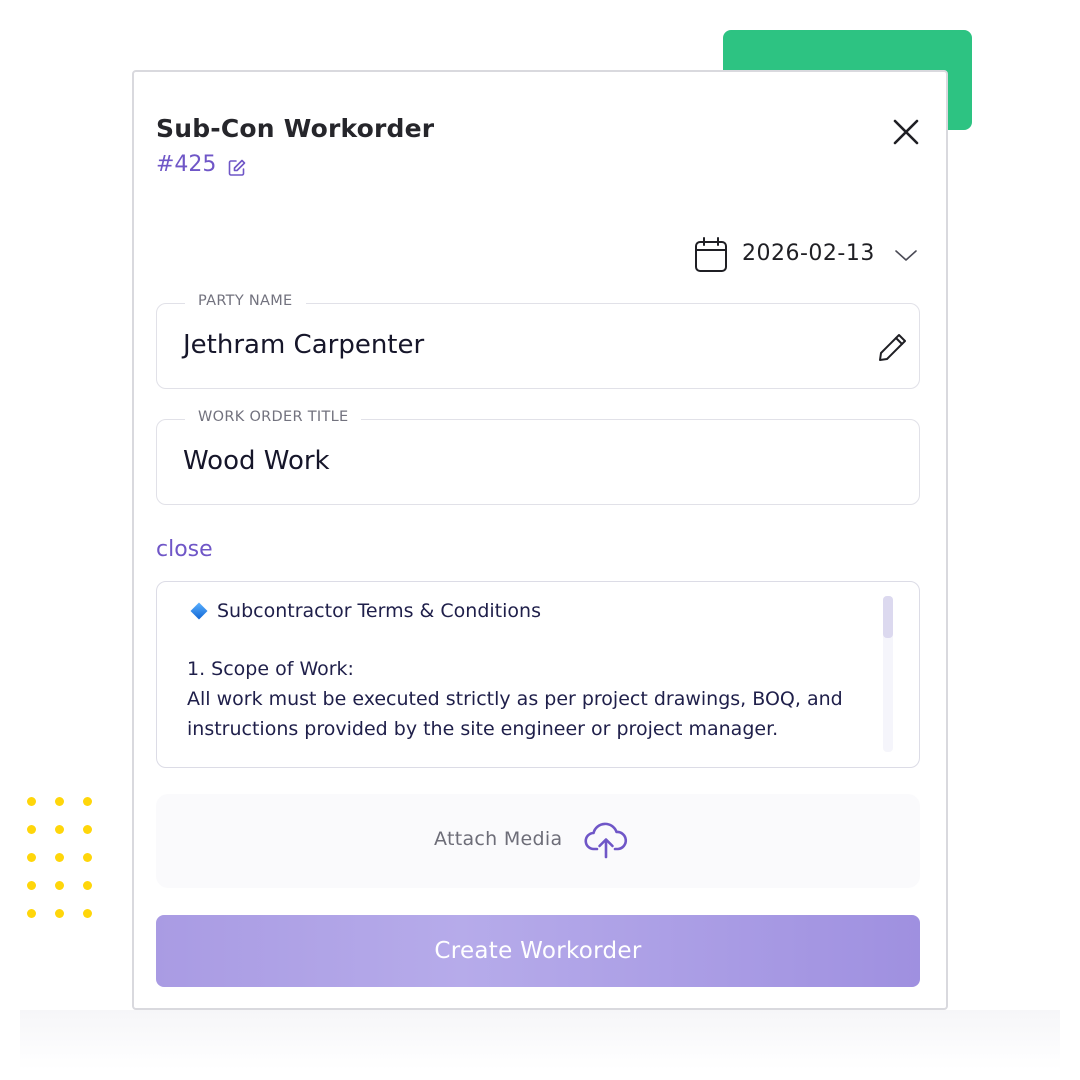 This screenshot has height=1080, width=1080. I want to click on terms-heading-text: Subcontractor Terms & Conditions, so click(379, 611).